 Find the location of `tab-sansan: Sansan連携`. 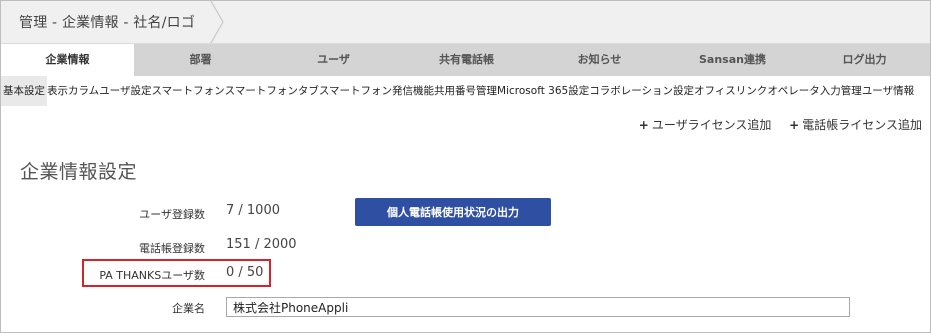

tab-sansan: Sansan連携 is located at coordinates (732, 60).